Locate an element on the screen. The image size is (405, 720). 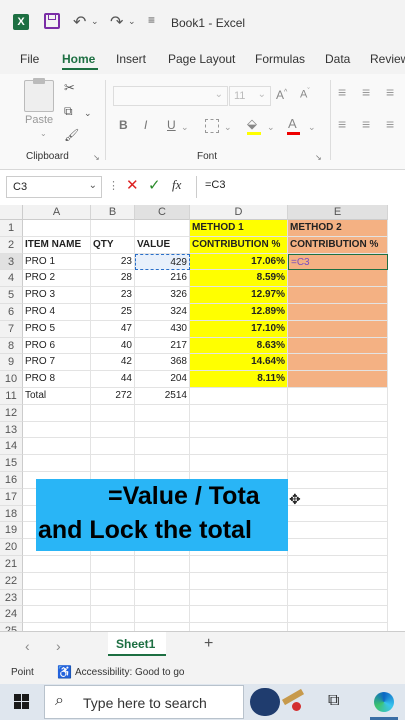
cell-d6: 12.89% is located at coordinates (239, 312).